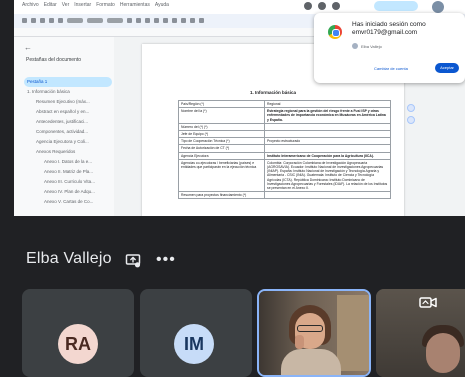 The width and height of the screenshot is (465, 377). I want to click on popup-user-name: Elba Vallejo, so click(371, 46).